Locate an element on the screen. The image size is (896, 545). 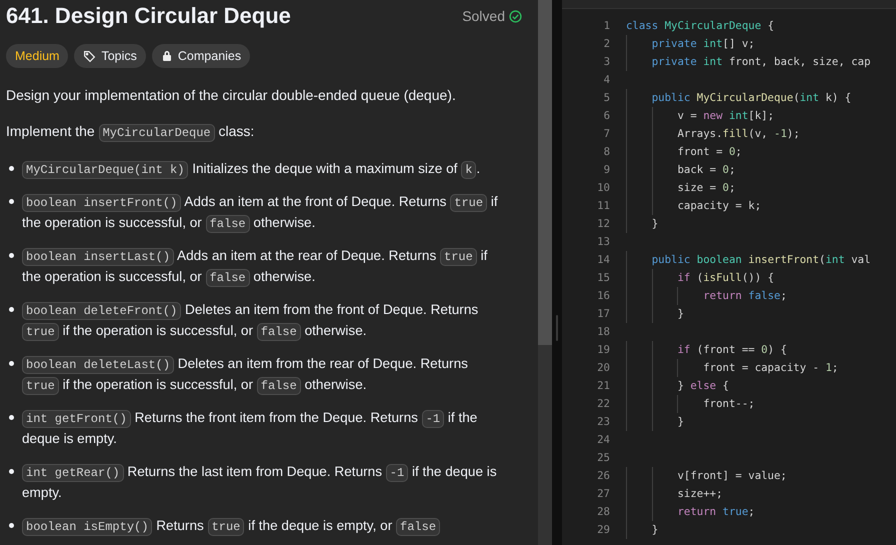
line-number: 28 is located at coordinates (603, 512).